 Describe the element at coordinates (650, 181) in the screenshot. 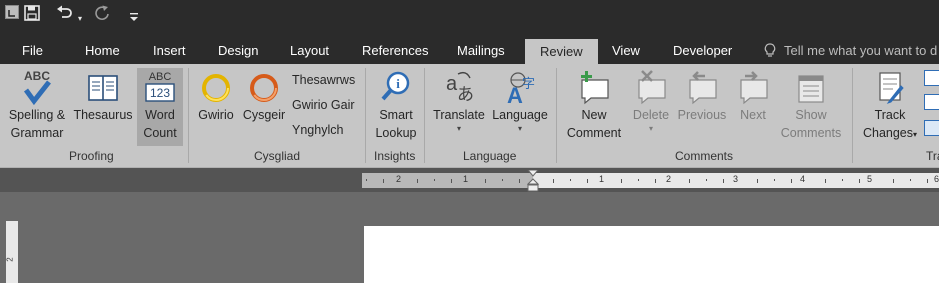

I see `horizontal-ruler: 2 1 1 2 3 4 5 6` at that location.